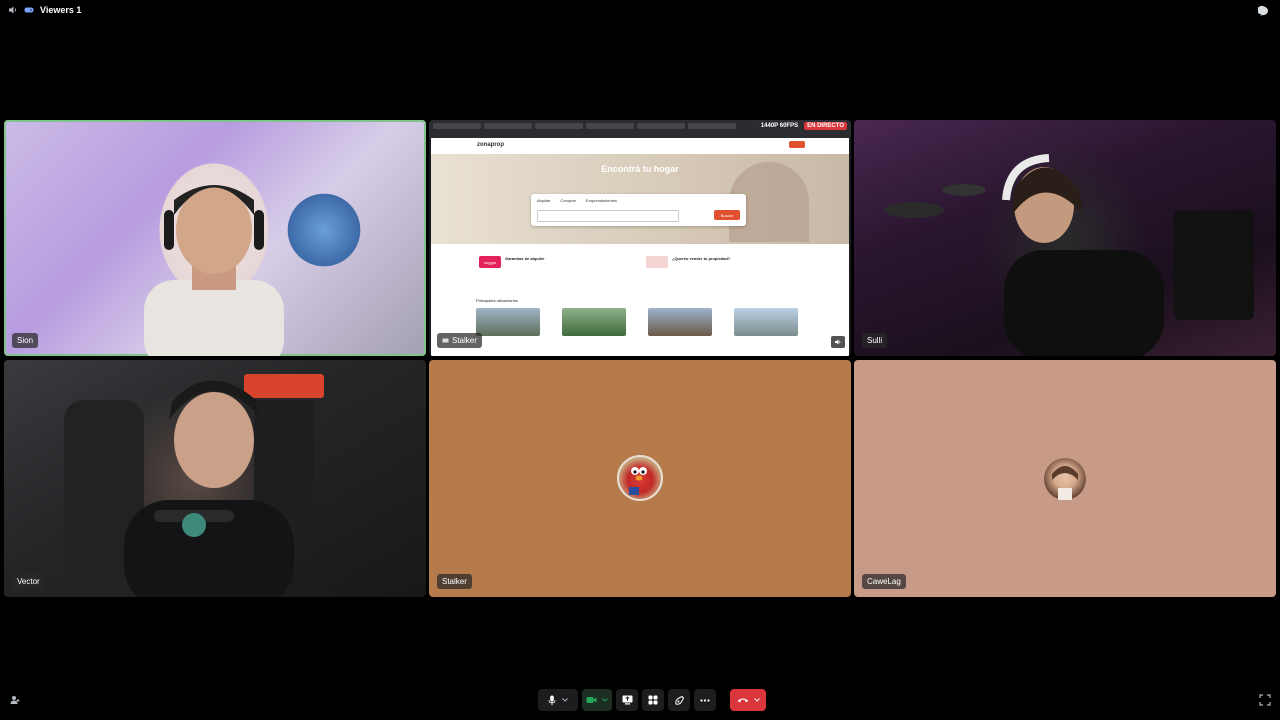 The width and height of the screenshot is (1280, 720). What do you see at coordinates (552, 700) in the screenshot?
I see `microphone-icon` at bounding box center [552, 700].